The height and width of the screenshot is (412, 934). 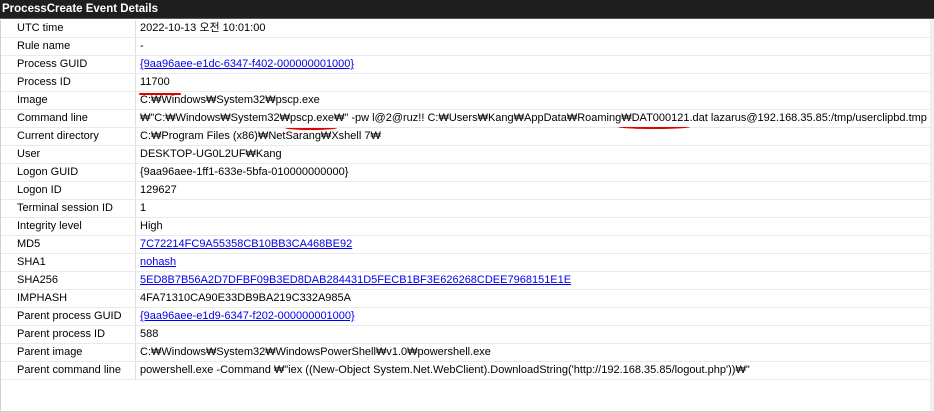 What do you see at coordinates (49, 226) in the screenshot?
I see `detail-key: Integrity level` at bounding box center [49, 226].